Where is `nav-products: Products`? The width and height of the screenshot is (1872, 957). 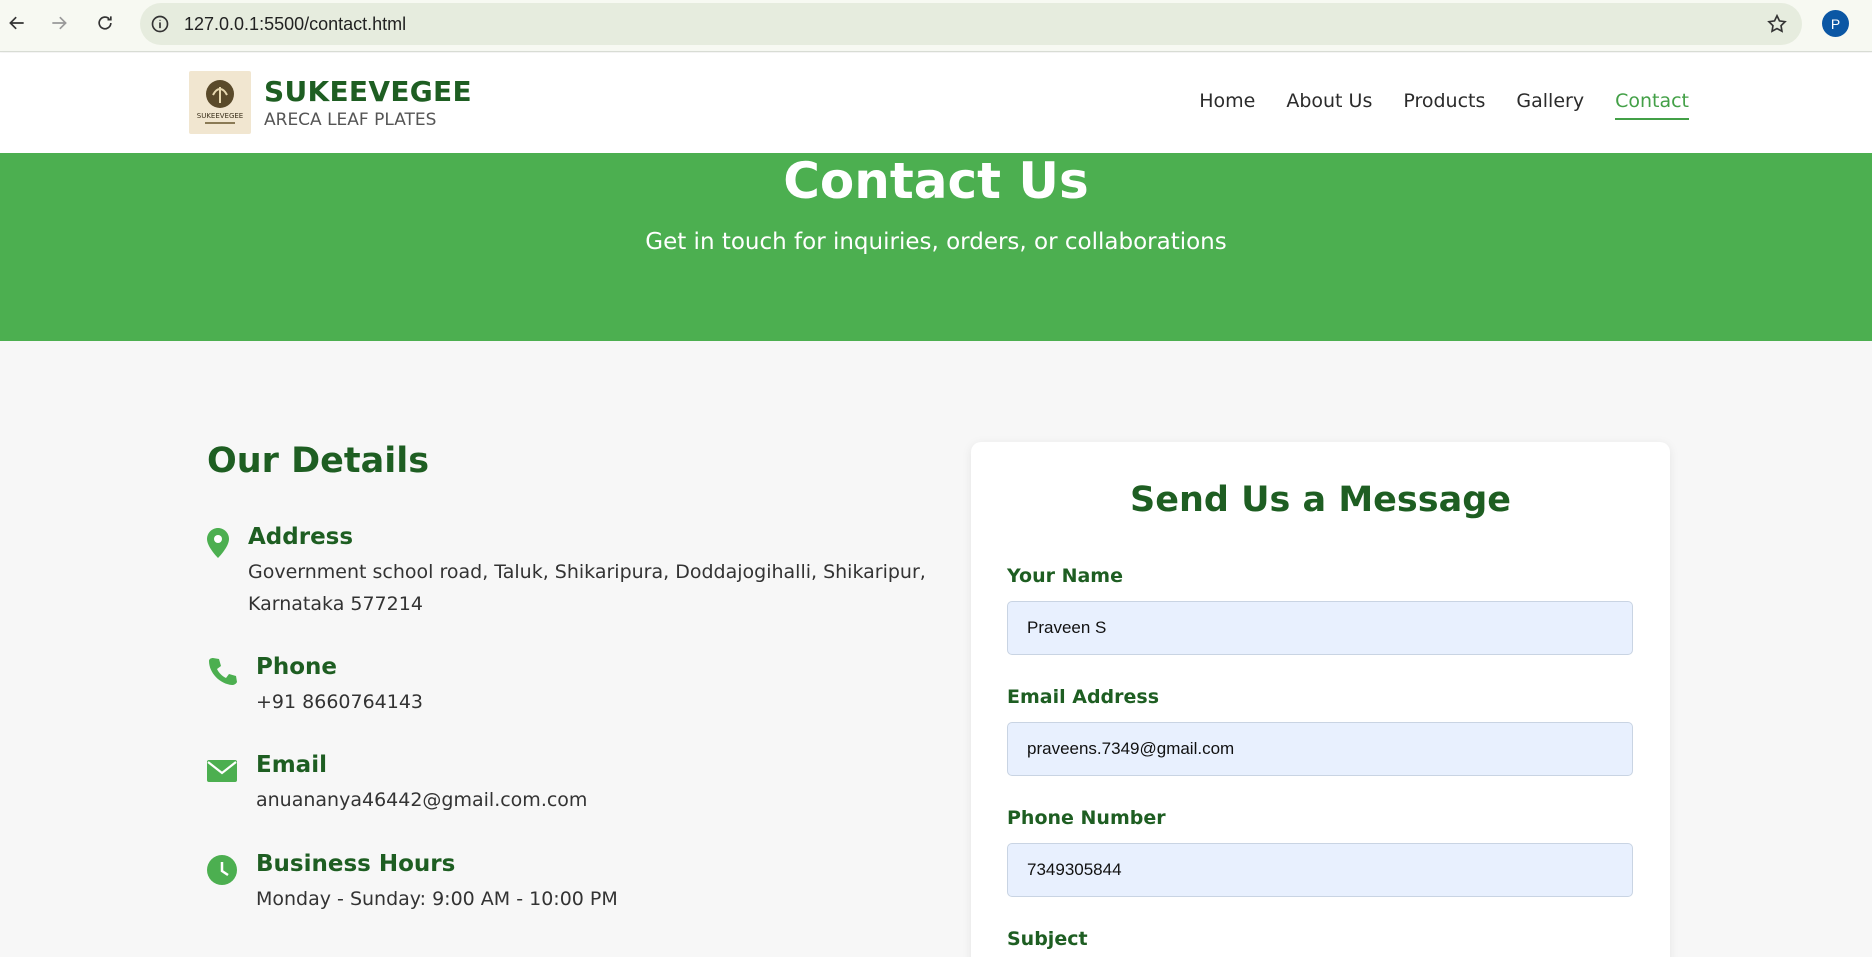 nav-products: Products is located at coordinates (1444, 105).